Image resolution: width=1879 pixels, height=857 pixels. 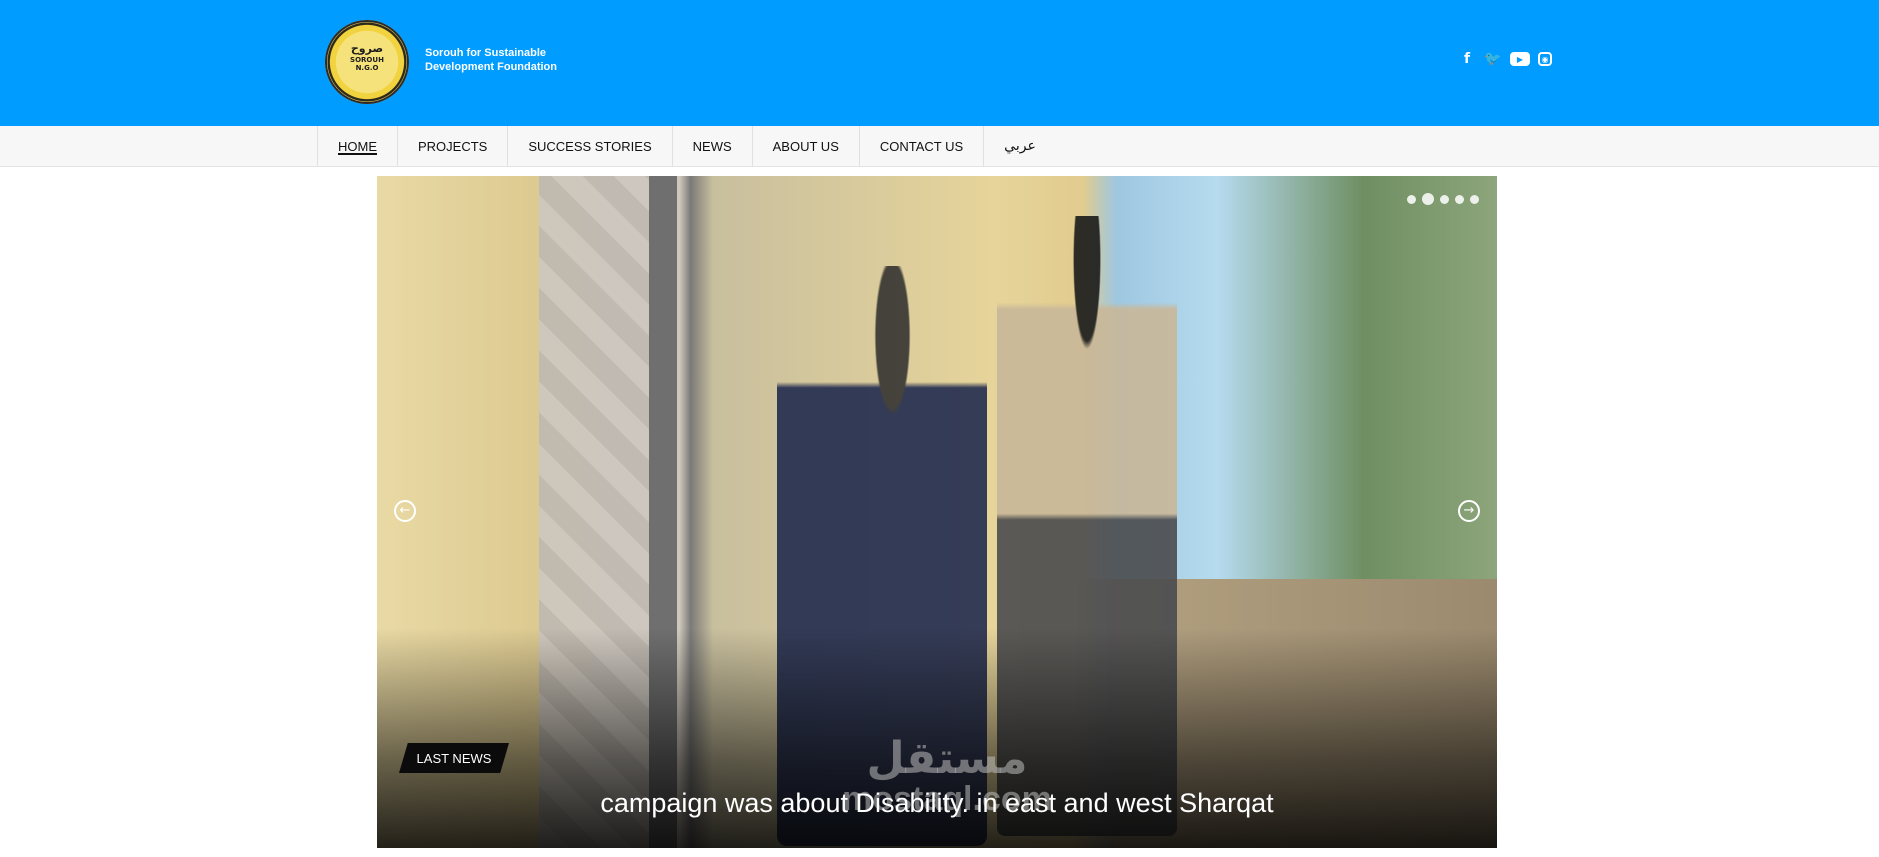 I want to click on social-links: f 🐦 ▶ ◉, so click(x=1505, y=59).